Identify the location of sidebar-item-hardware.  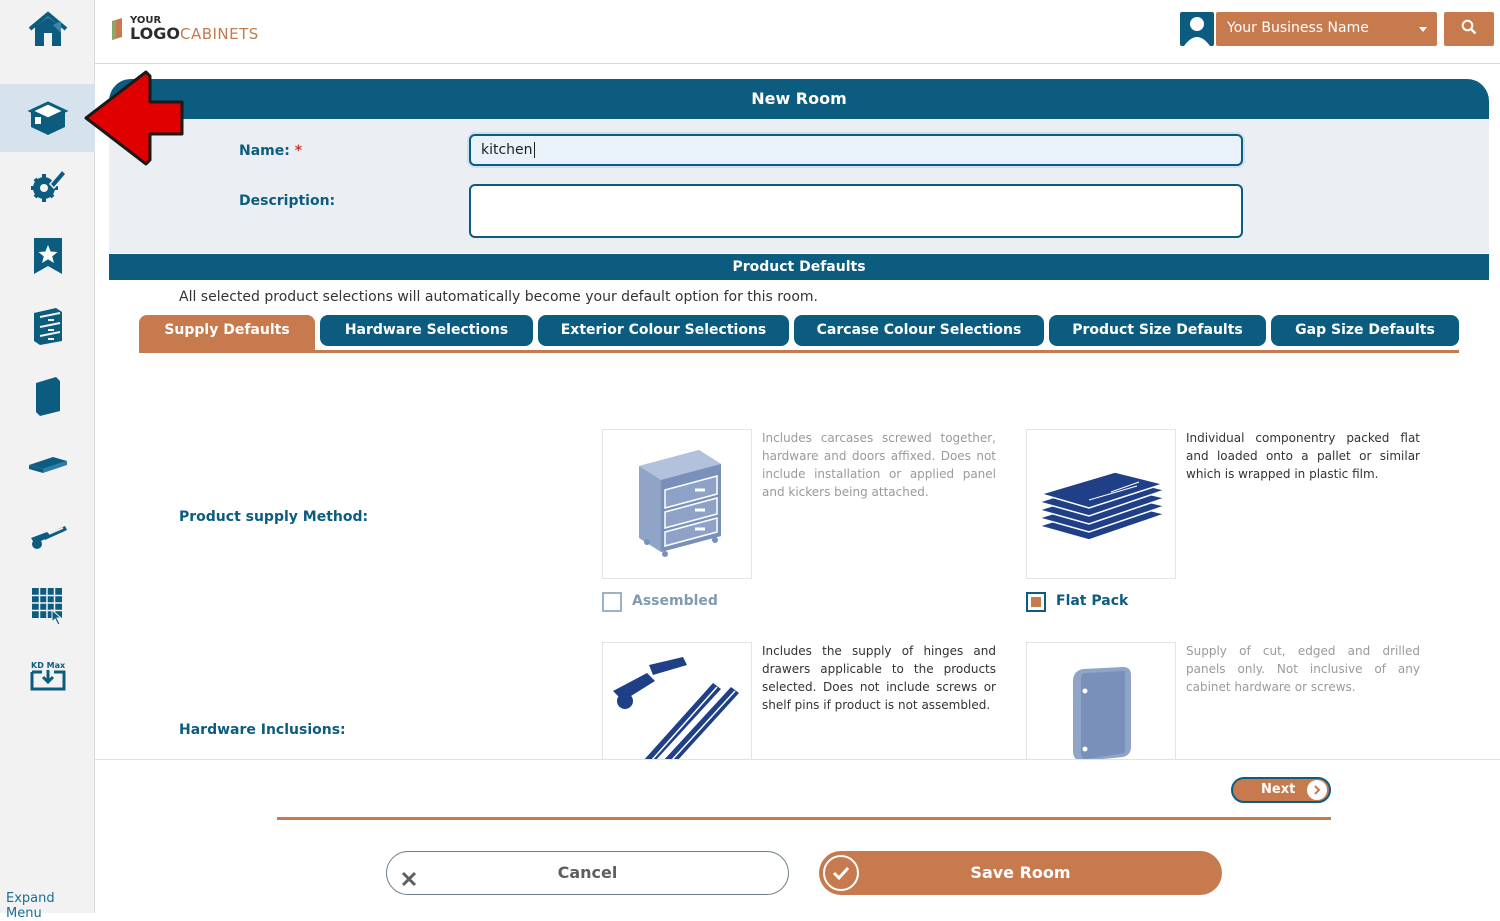
(47, 536).